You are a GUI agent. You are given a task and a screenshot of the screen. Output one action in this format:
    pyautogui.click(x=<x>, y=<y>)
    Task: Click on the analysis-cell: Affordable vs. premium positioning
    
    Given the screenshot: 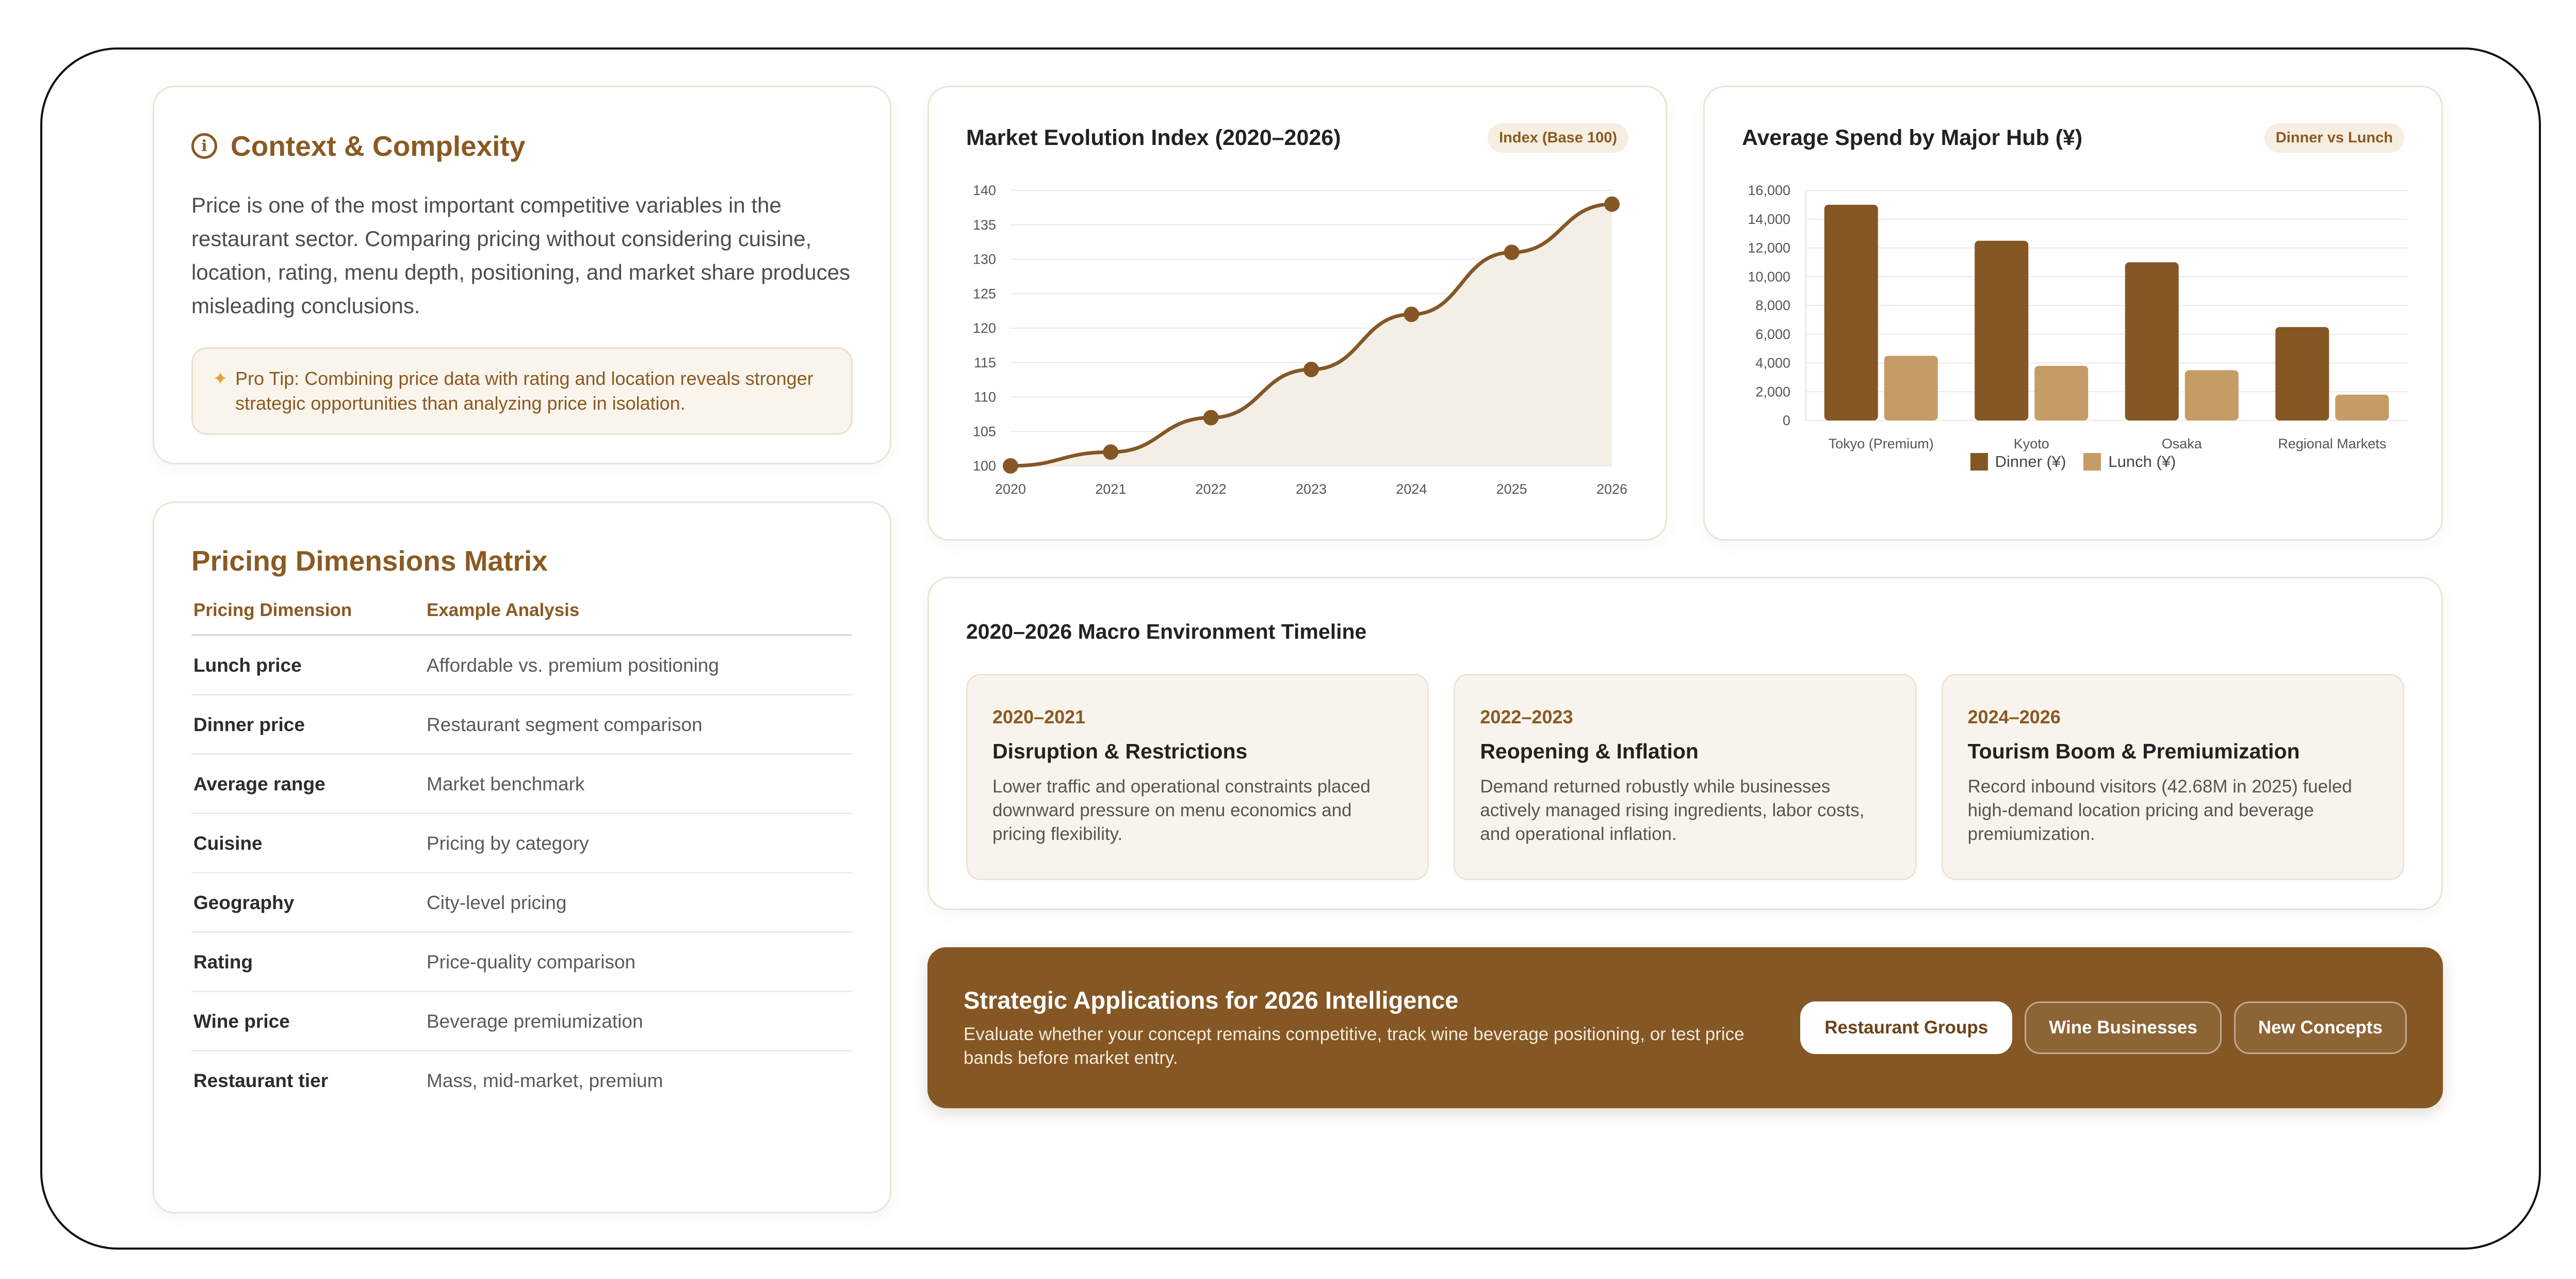 What is the action you would take?
    pyautogui.click(x=639, y=665)
    